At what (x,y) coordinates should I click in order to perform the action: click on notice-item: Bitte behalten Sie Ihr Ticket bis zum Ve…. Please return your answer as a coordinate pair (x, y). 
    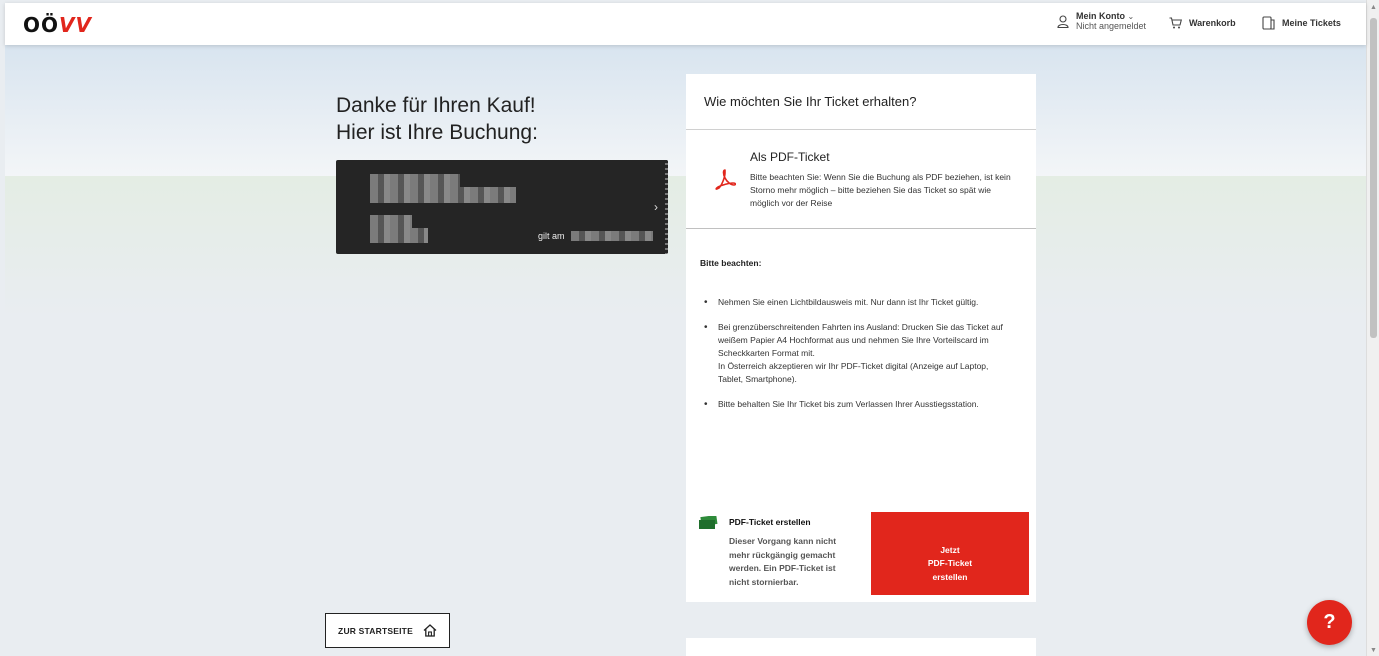
    Looking at the image, I should click on (855, 404).